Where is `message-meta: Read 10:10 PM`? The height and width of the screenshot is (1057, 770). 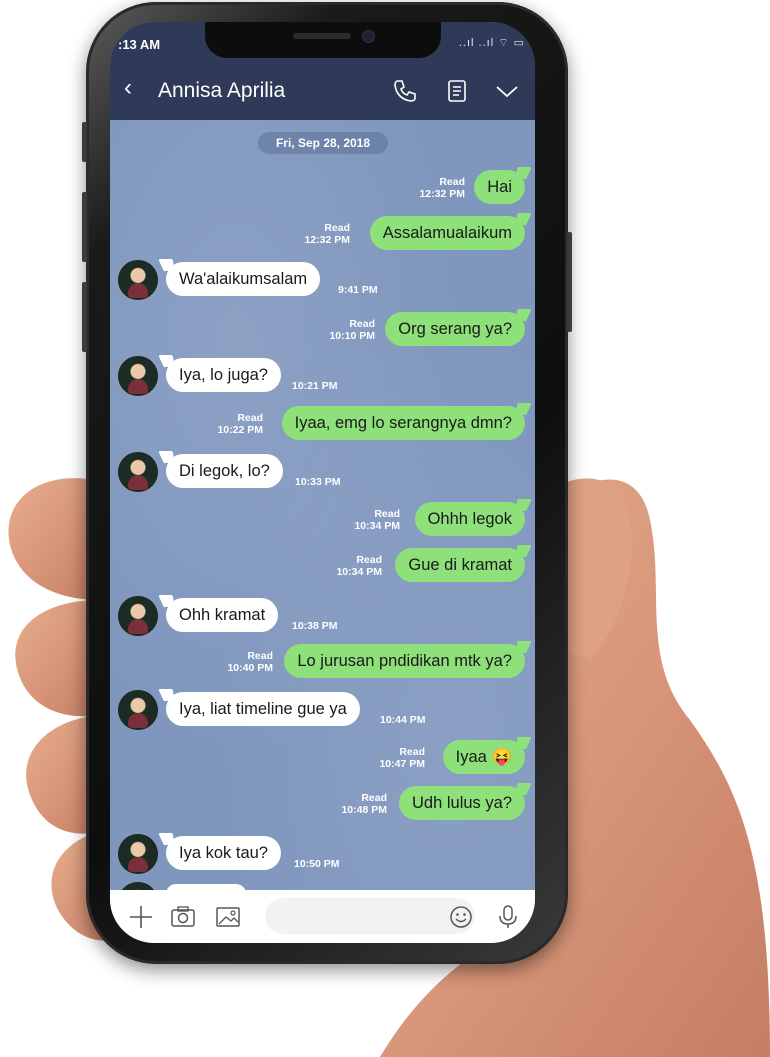 message-meta: Read 10:10 PM is located at coordinates (352, 330).